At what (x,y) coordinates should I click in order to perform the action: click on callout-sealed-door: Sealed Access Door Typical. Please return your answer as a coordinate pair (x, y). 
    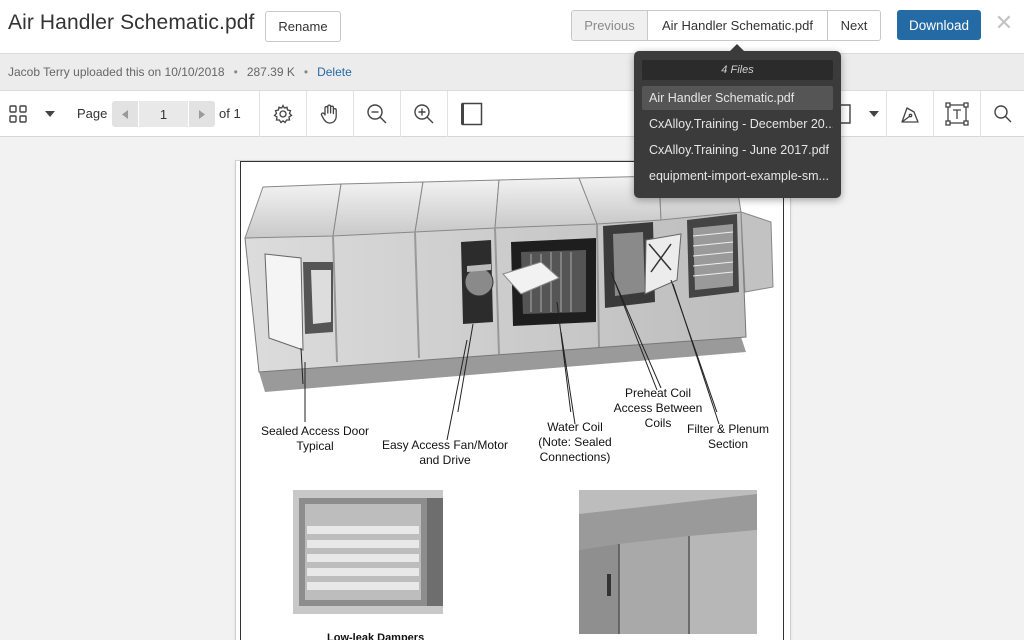
    Looking at the image, I should click on (315, 439).